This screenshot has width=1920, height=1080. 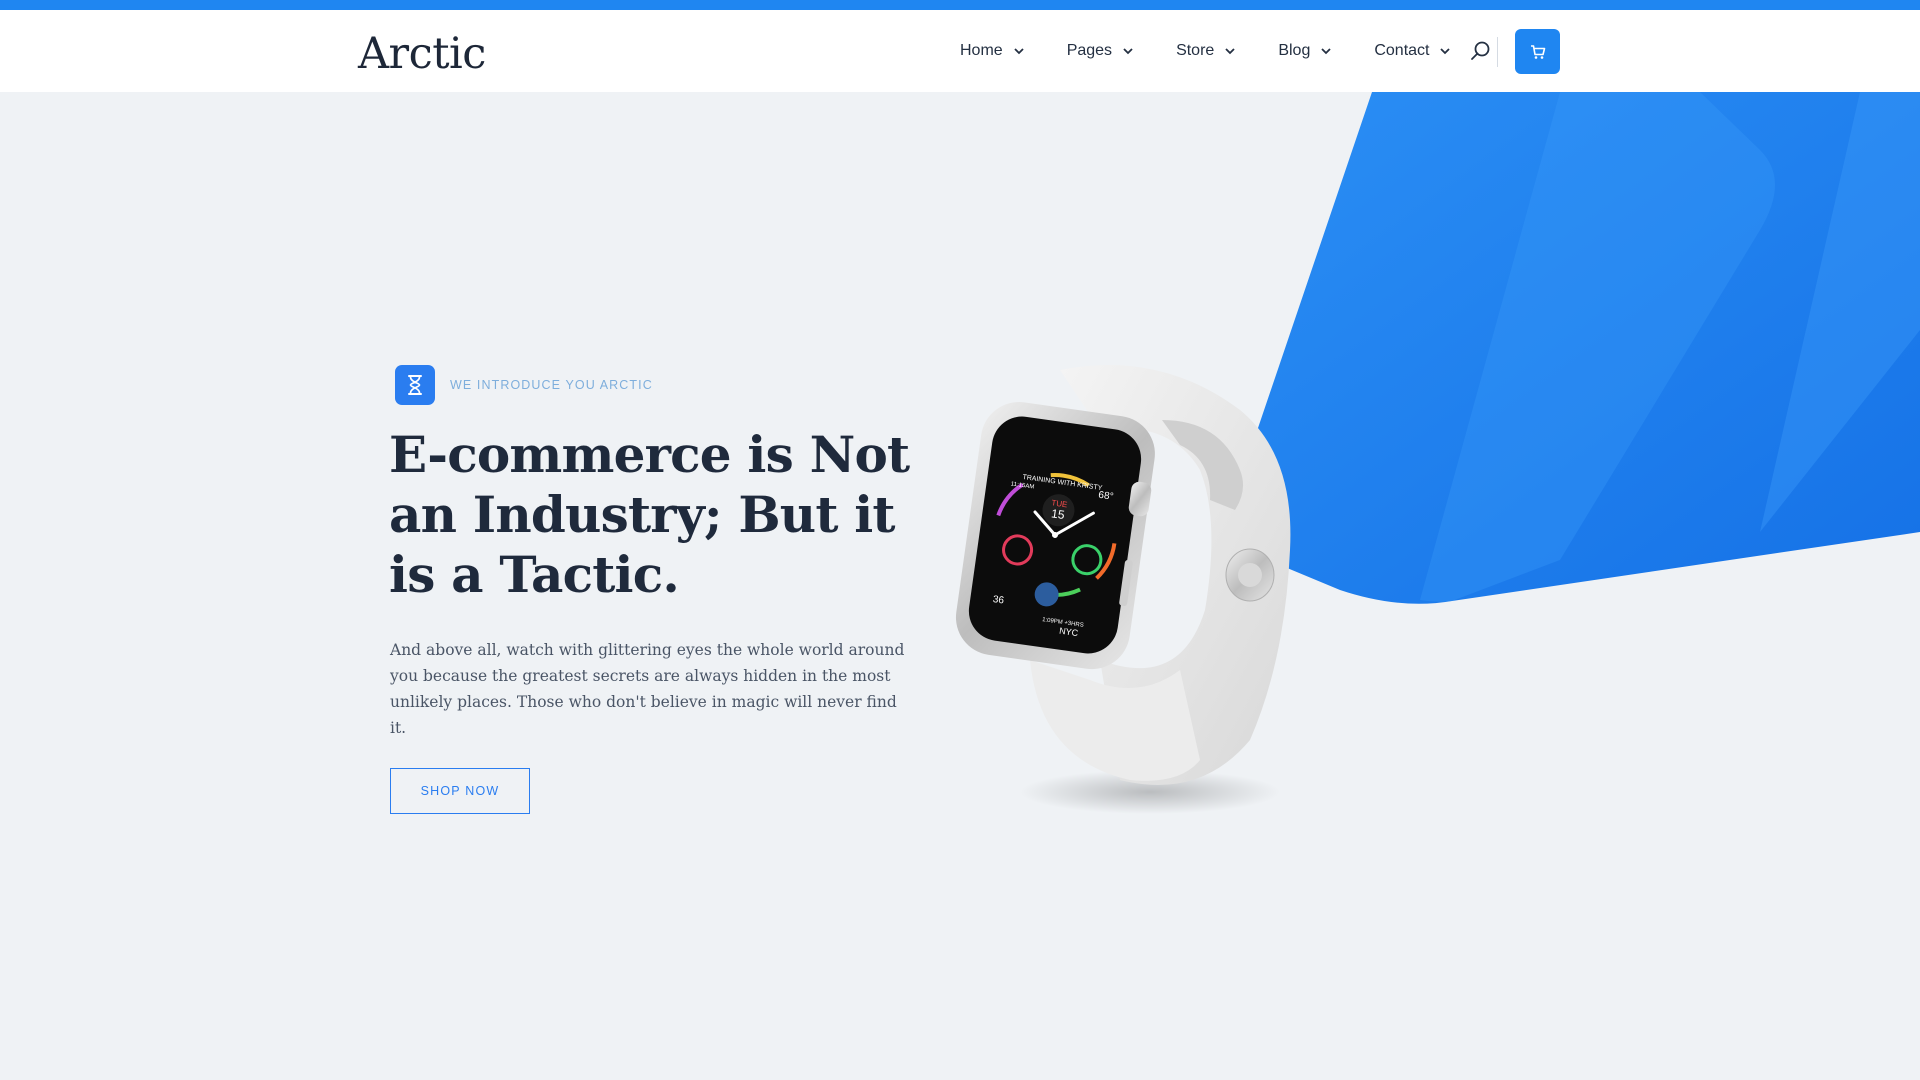 I want to click on nav-item-pages: Pages, so click(x=1101, y=51).